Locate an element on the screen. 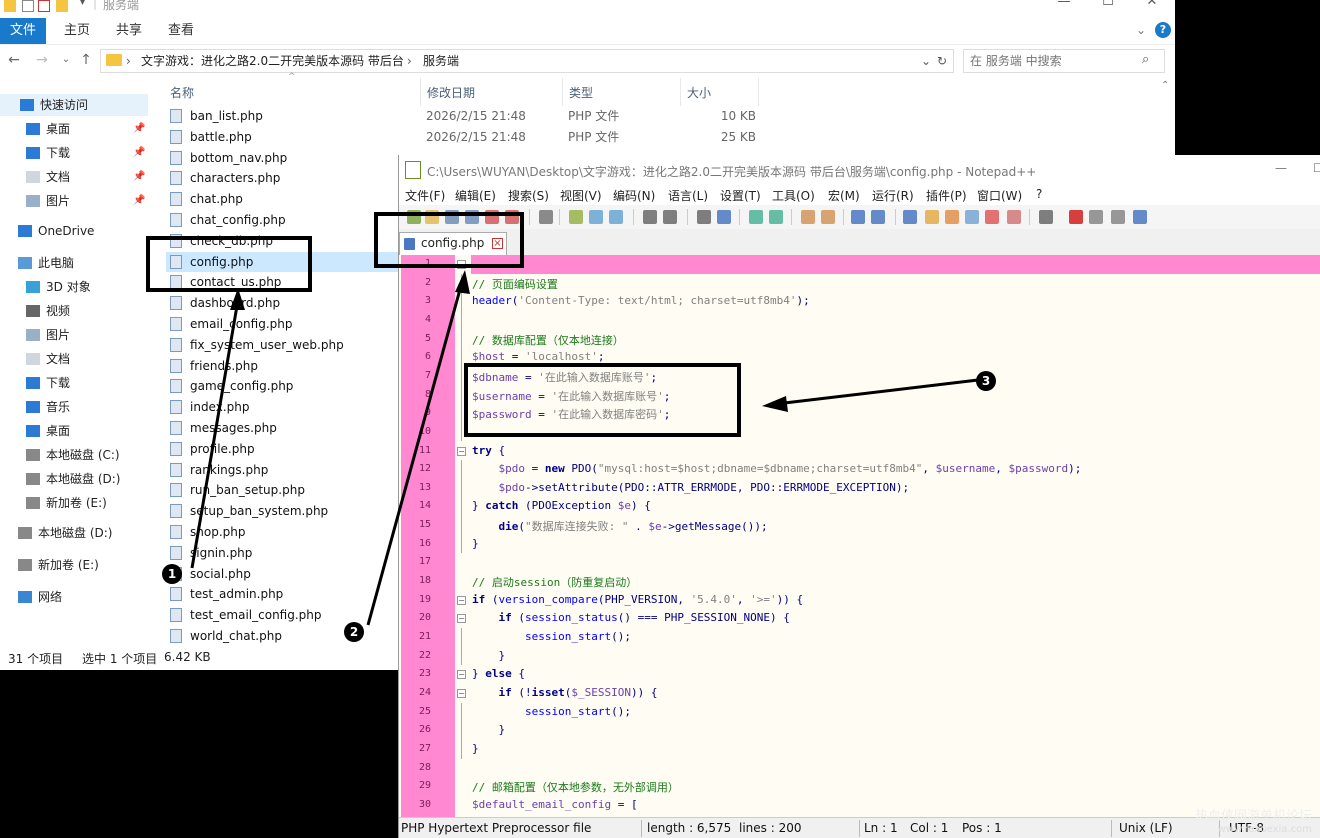  watermark-line-1: 热血侠网游单机论坛 is located at coordinates (1253, 816).